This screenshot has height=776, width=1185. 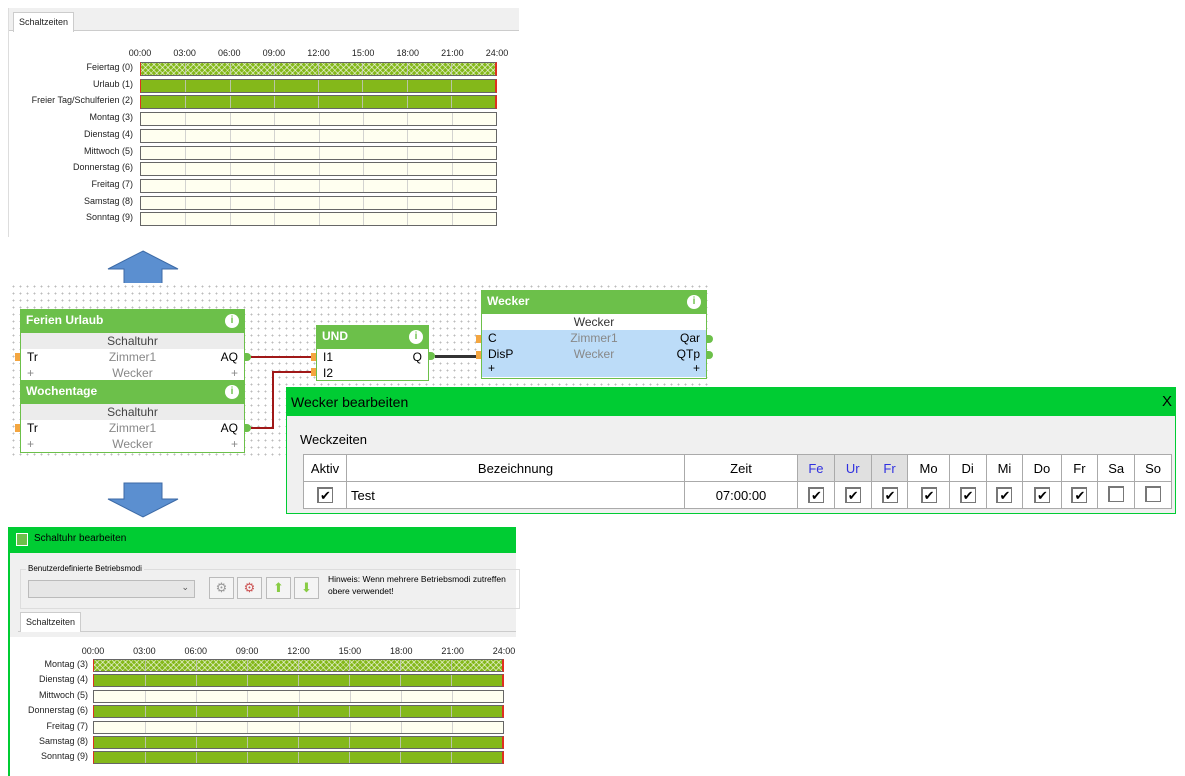 What do you see at coordinates (132, 373) in the screenshot?
I see `sub-label: Wecker` at bounding box center [132, 373].